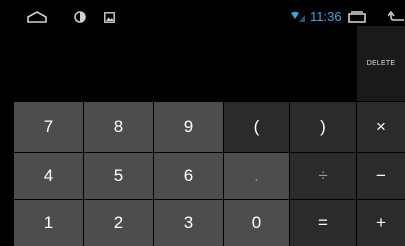  I want to click on key-6: 6, so click(188, 176).